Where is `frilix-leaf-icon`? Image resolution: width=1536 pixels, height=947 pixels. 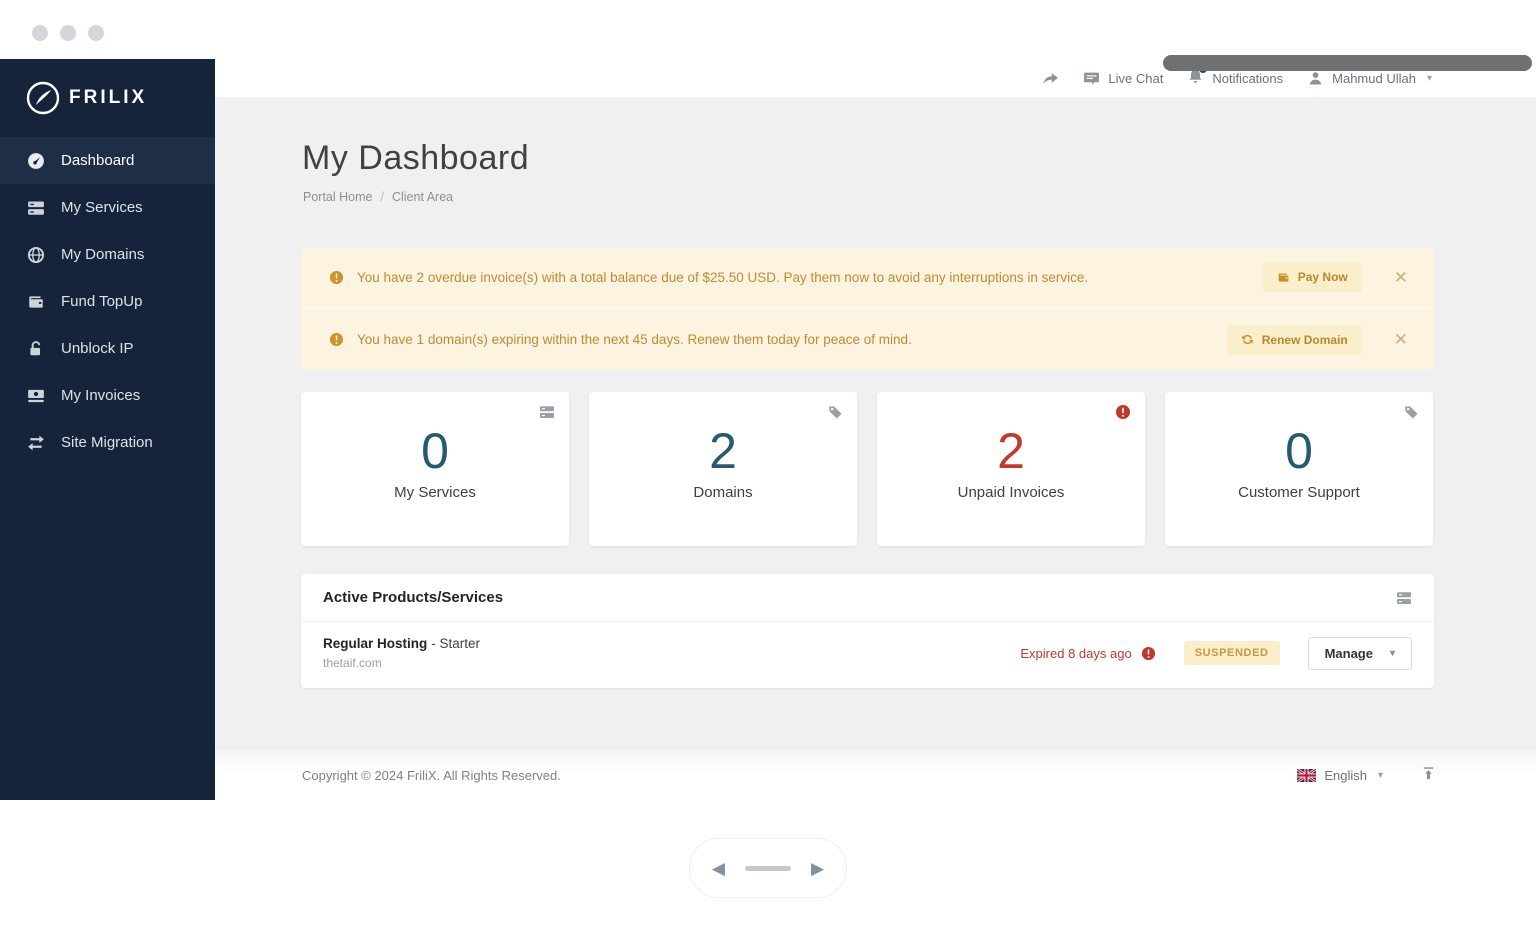
frilix-leaf-icon is located at coordinates (43, 98).